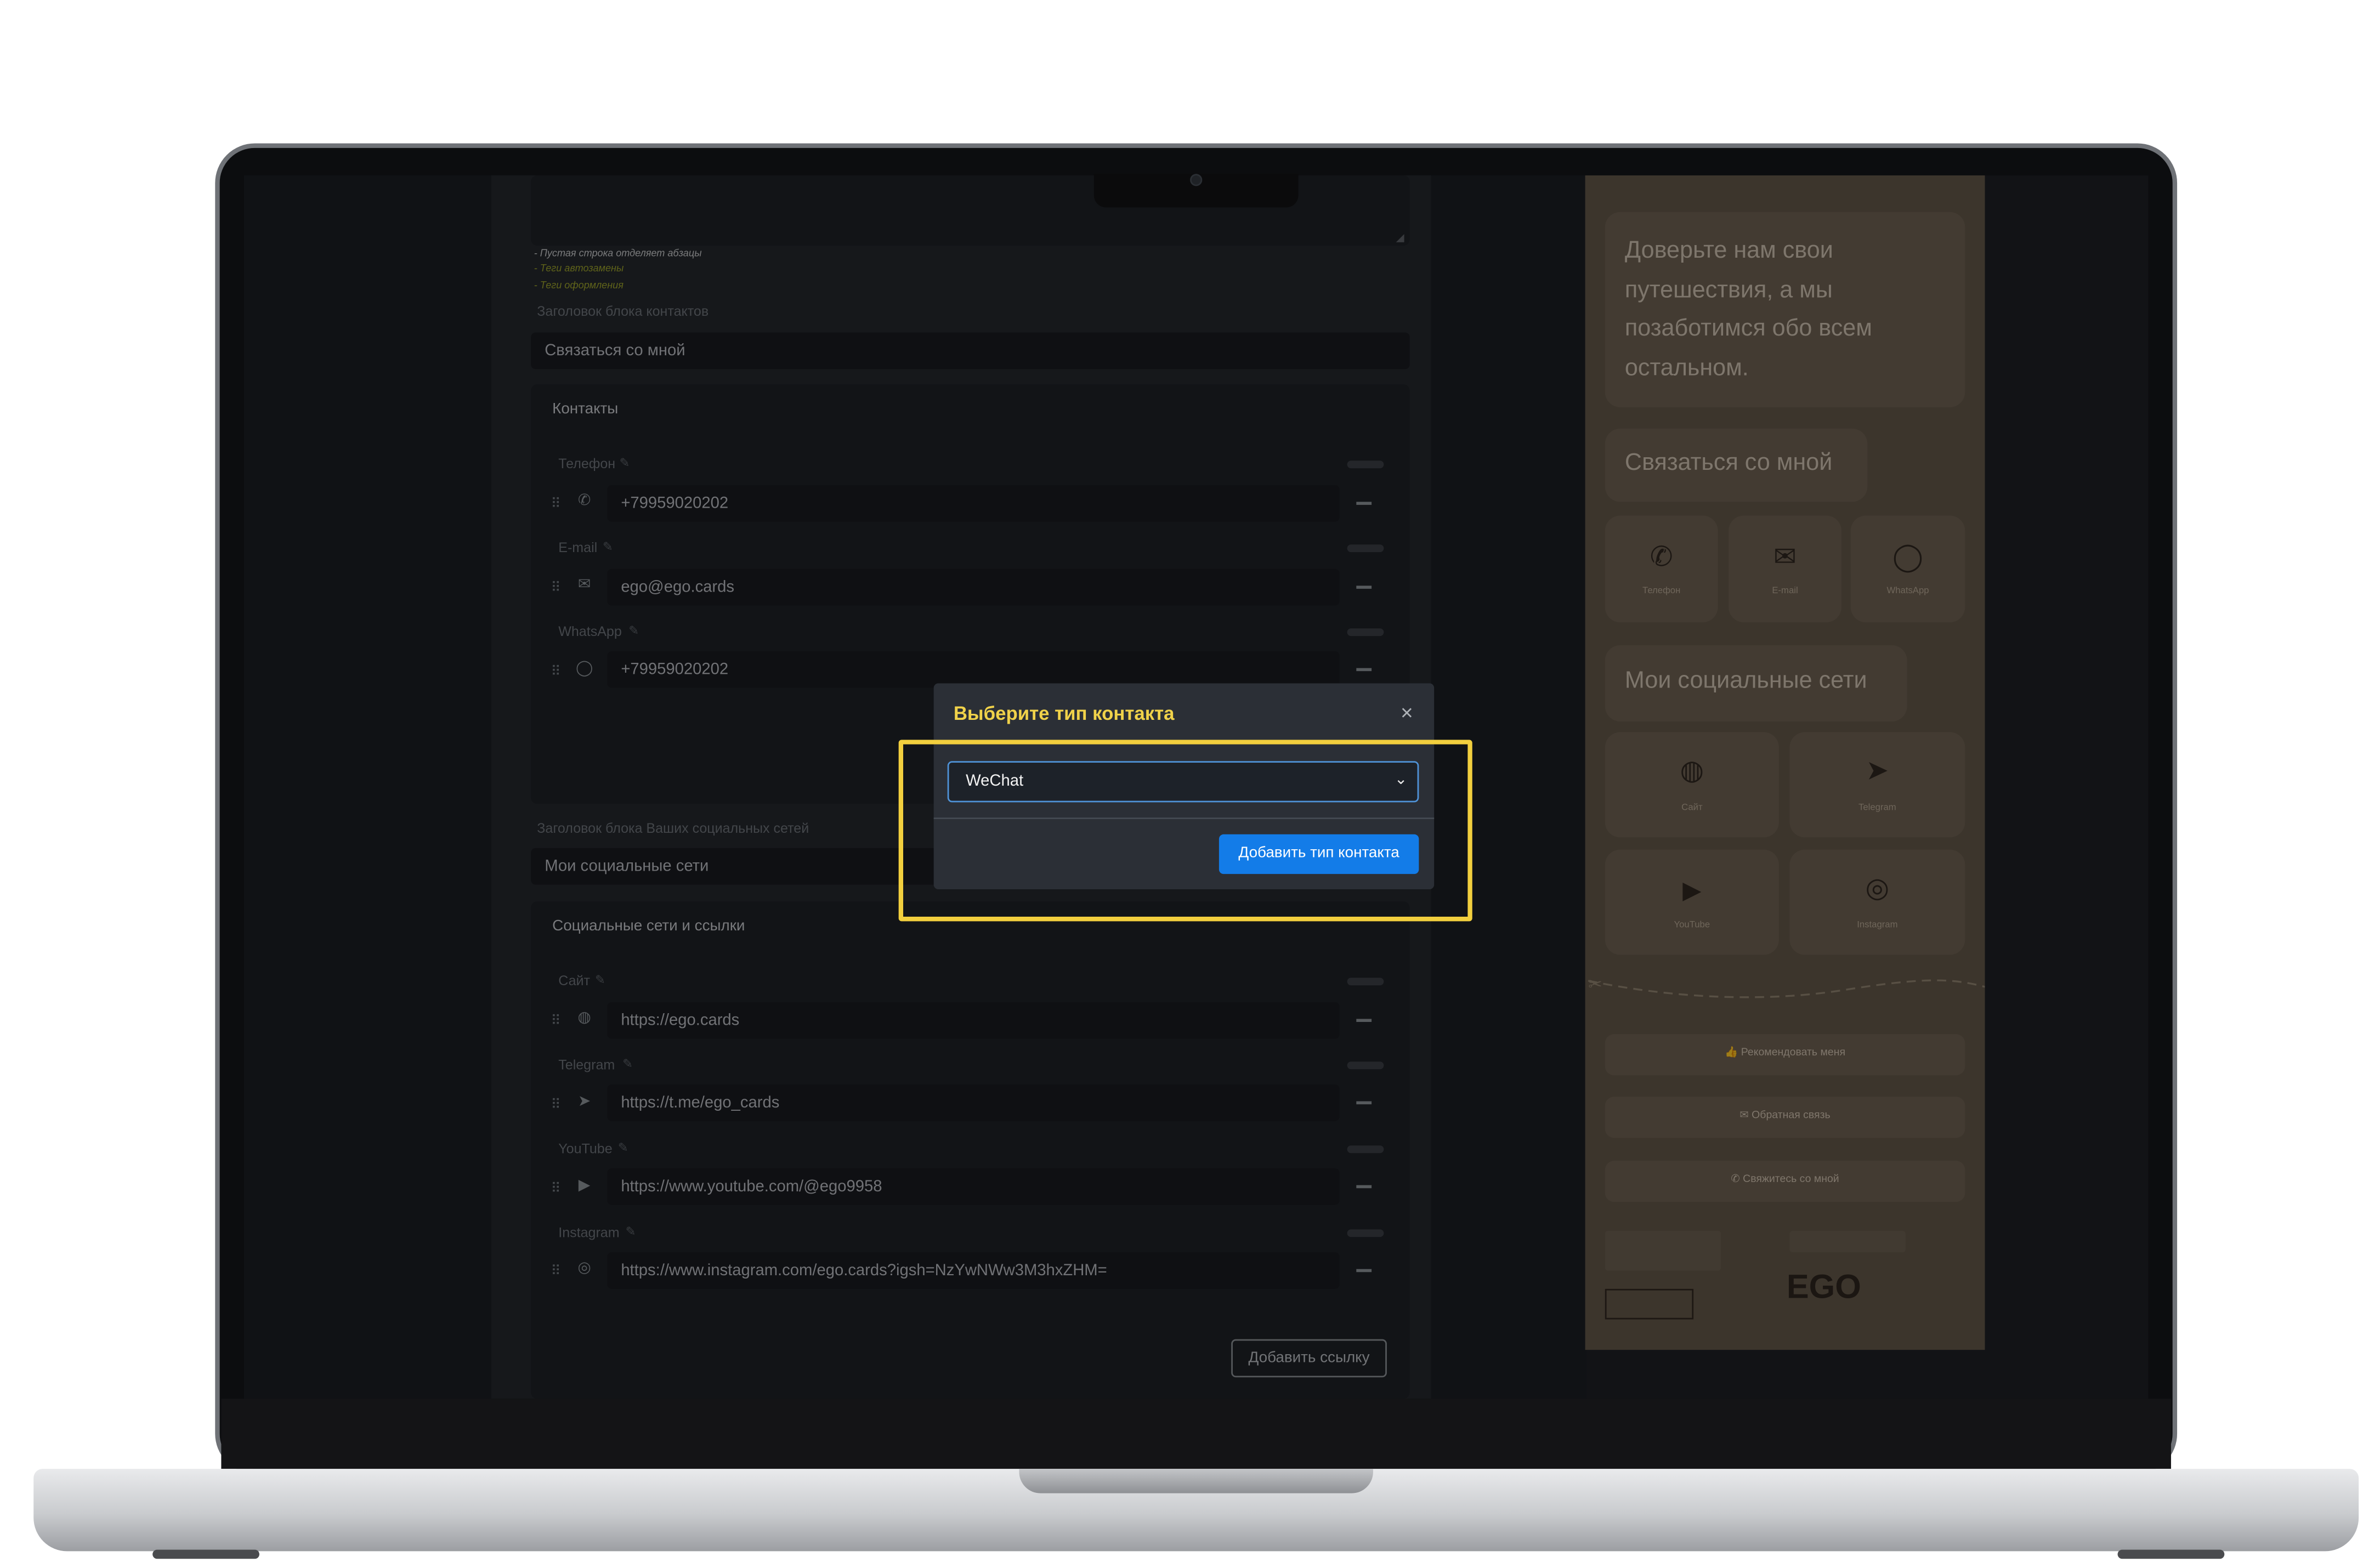 The width and height of the screenshot is (2380, 1568). Describe the element at coordinates (1196, 1481) in the screenshot. I see `laptop-thumb-notch` at that location.